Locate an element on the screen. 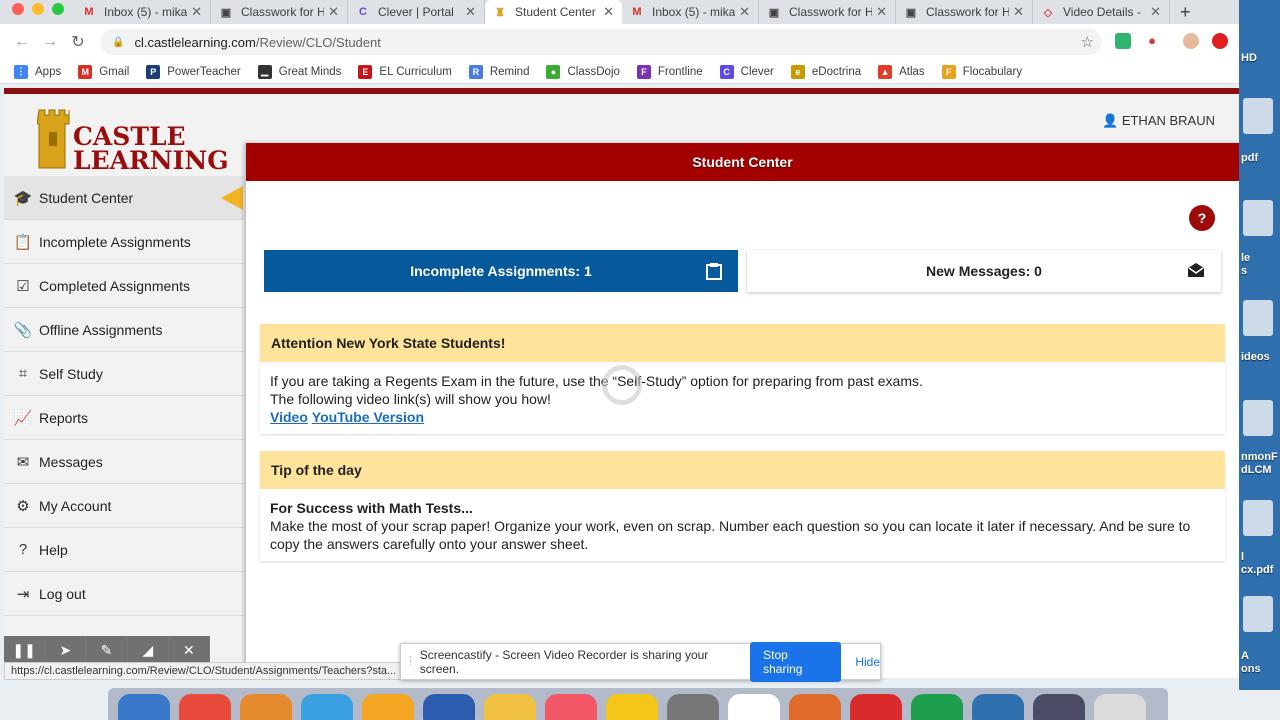 This screenshot has height=720, width=1280. bookmark-item: ⋮ Apps is located at coordinates (37, 71).